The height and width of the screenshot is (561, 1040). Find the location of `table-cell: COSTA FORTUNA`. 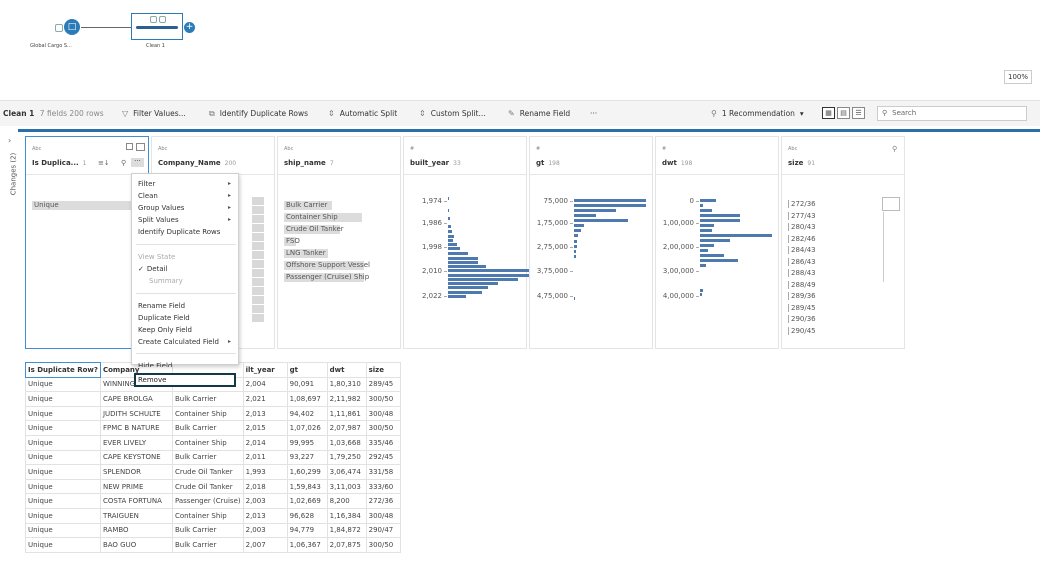

table-cell: COSTA FORTUNA is located at coordinates (136, 501).